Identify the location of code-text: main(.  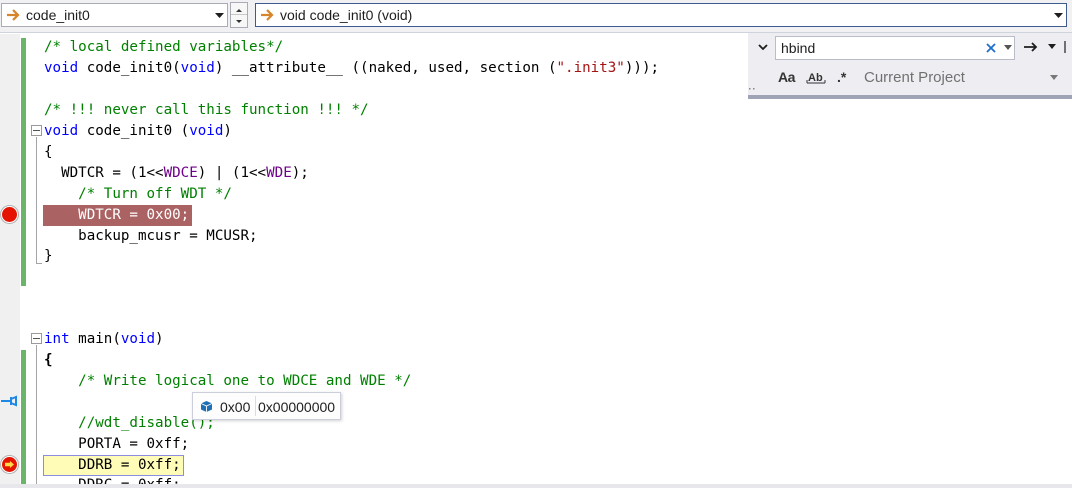
(95, 339).